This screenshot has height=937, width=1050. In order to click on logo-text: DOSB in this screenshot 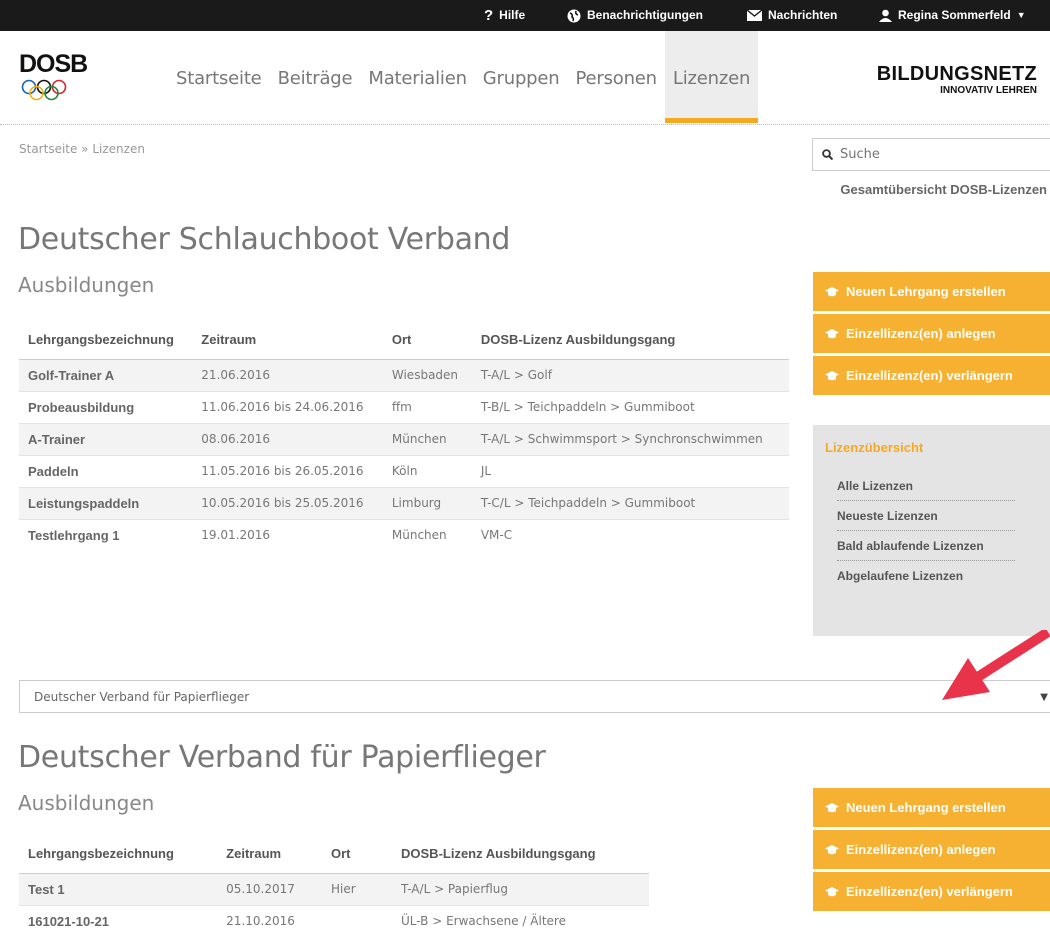, I will do `click(53, 64)`.